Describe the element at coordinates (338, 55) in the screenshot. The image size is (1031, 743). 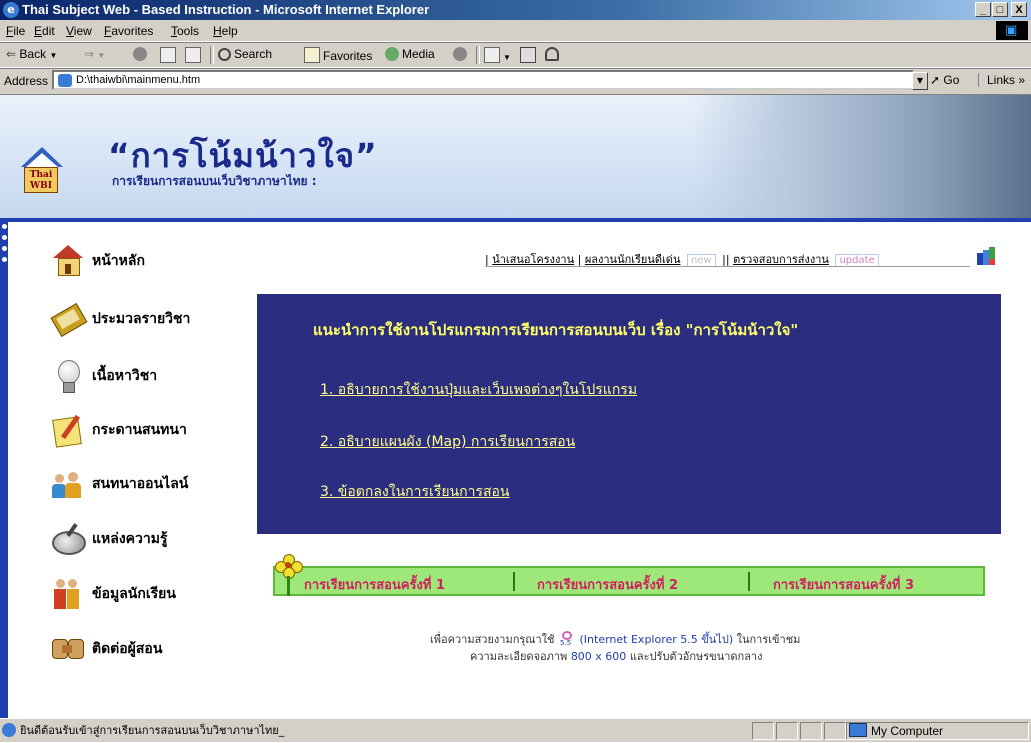
I see `favorites-button: Favorites` at that location.